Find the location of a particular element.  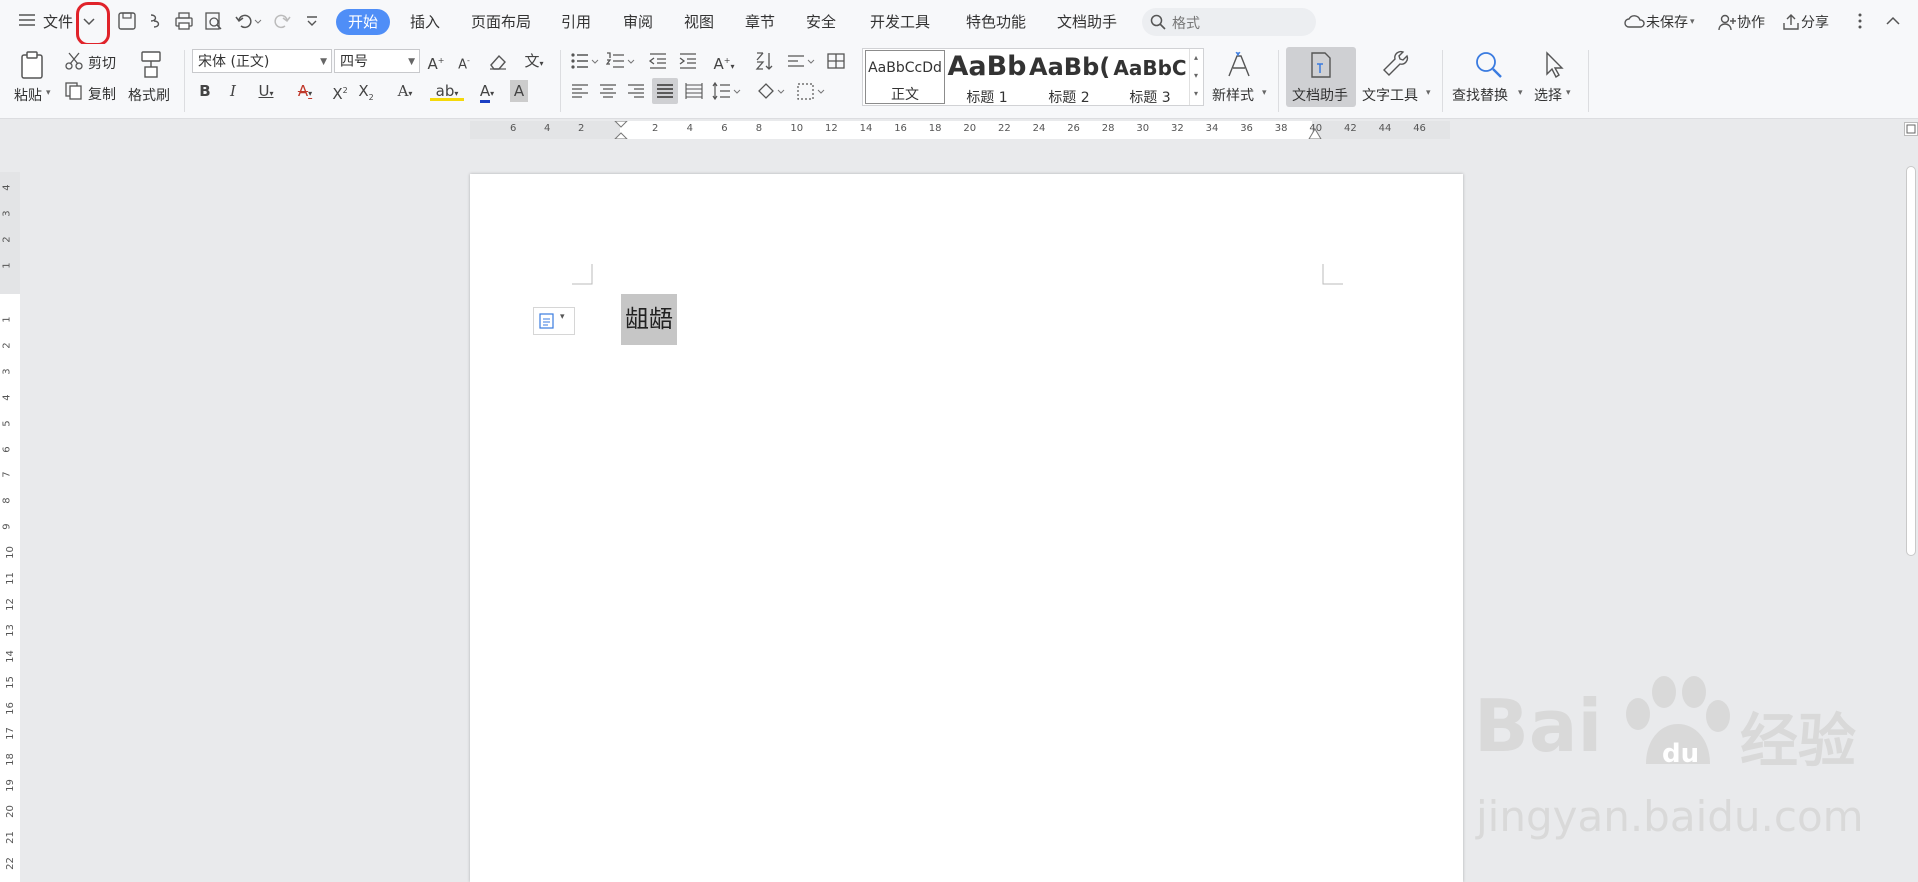

ruler-toggle-button is located at coordinates (1911, 129).